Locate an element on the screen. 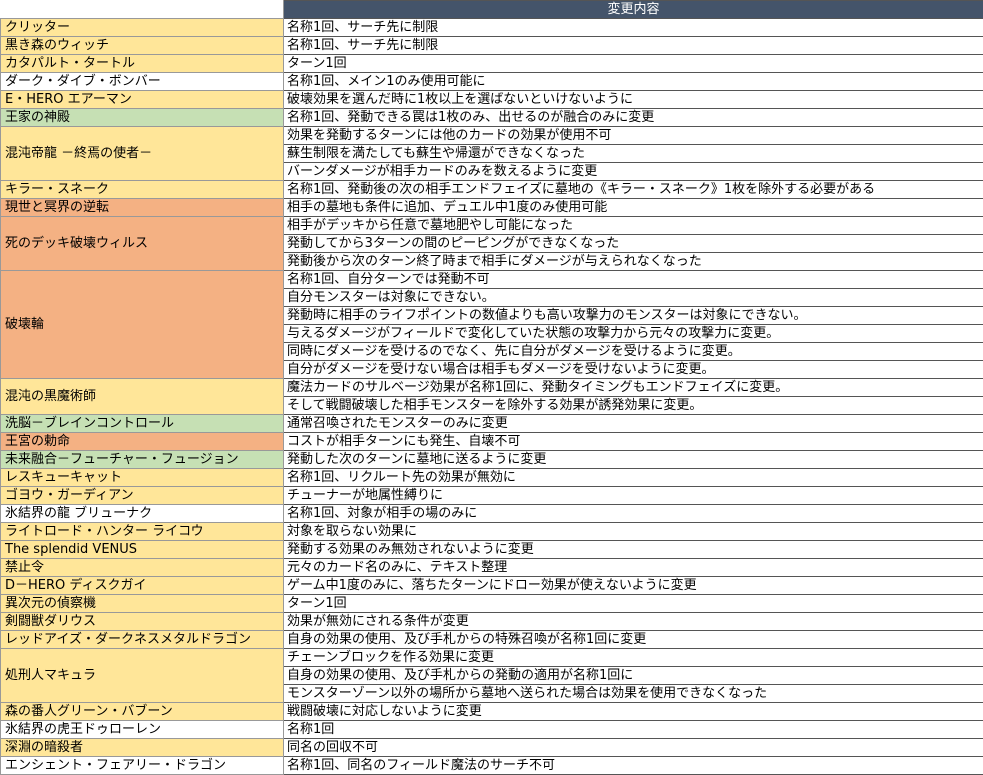 This screenshot has width=983, height=775. change-description-cell: 名称1回、メイン1のみ使用可能に is located at coordinates (633, 81).